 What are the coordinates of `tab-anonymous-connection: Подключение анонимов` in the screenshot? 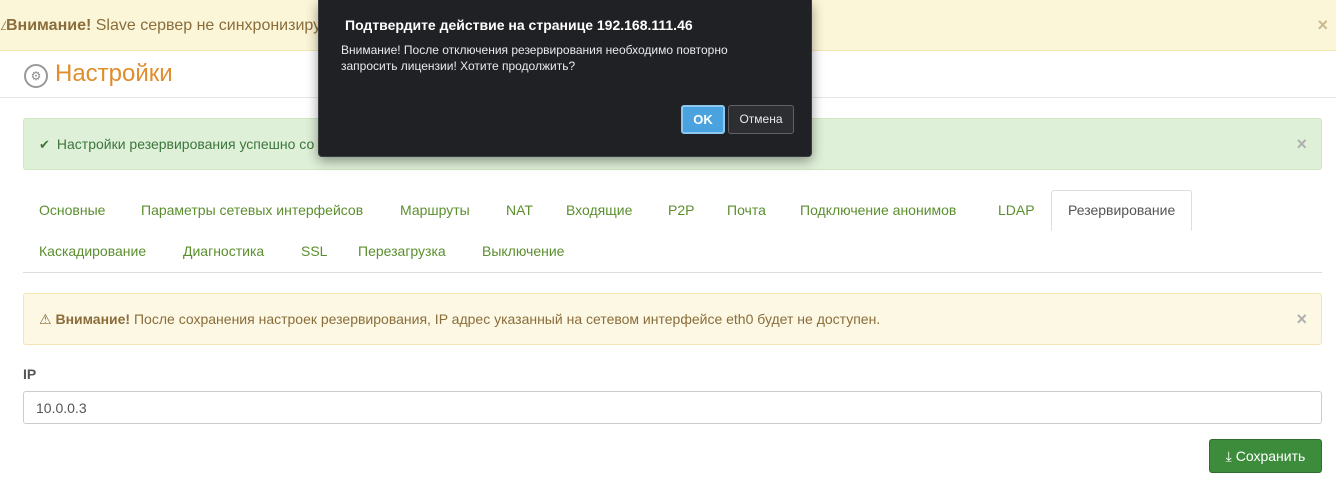 It's located at (878, 210).